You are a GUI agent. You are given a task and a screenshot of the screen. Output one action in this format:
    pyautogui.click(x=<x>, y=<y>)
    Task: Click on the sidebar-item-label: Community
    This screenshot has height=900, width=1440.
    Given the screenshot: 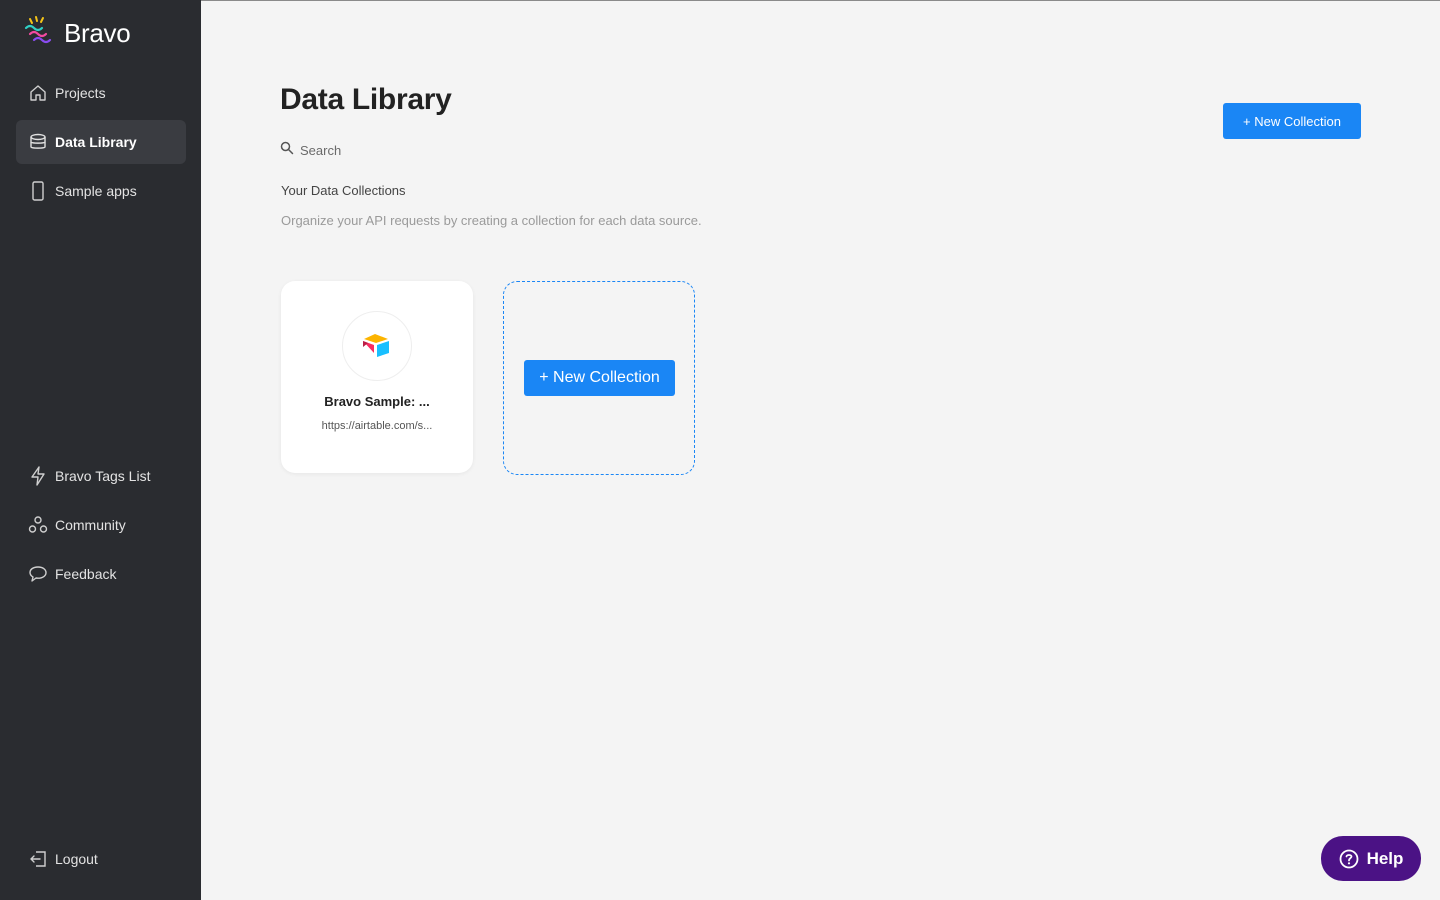 What is the action you would take?
    pyautogui.click(x=90, y=525)
    